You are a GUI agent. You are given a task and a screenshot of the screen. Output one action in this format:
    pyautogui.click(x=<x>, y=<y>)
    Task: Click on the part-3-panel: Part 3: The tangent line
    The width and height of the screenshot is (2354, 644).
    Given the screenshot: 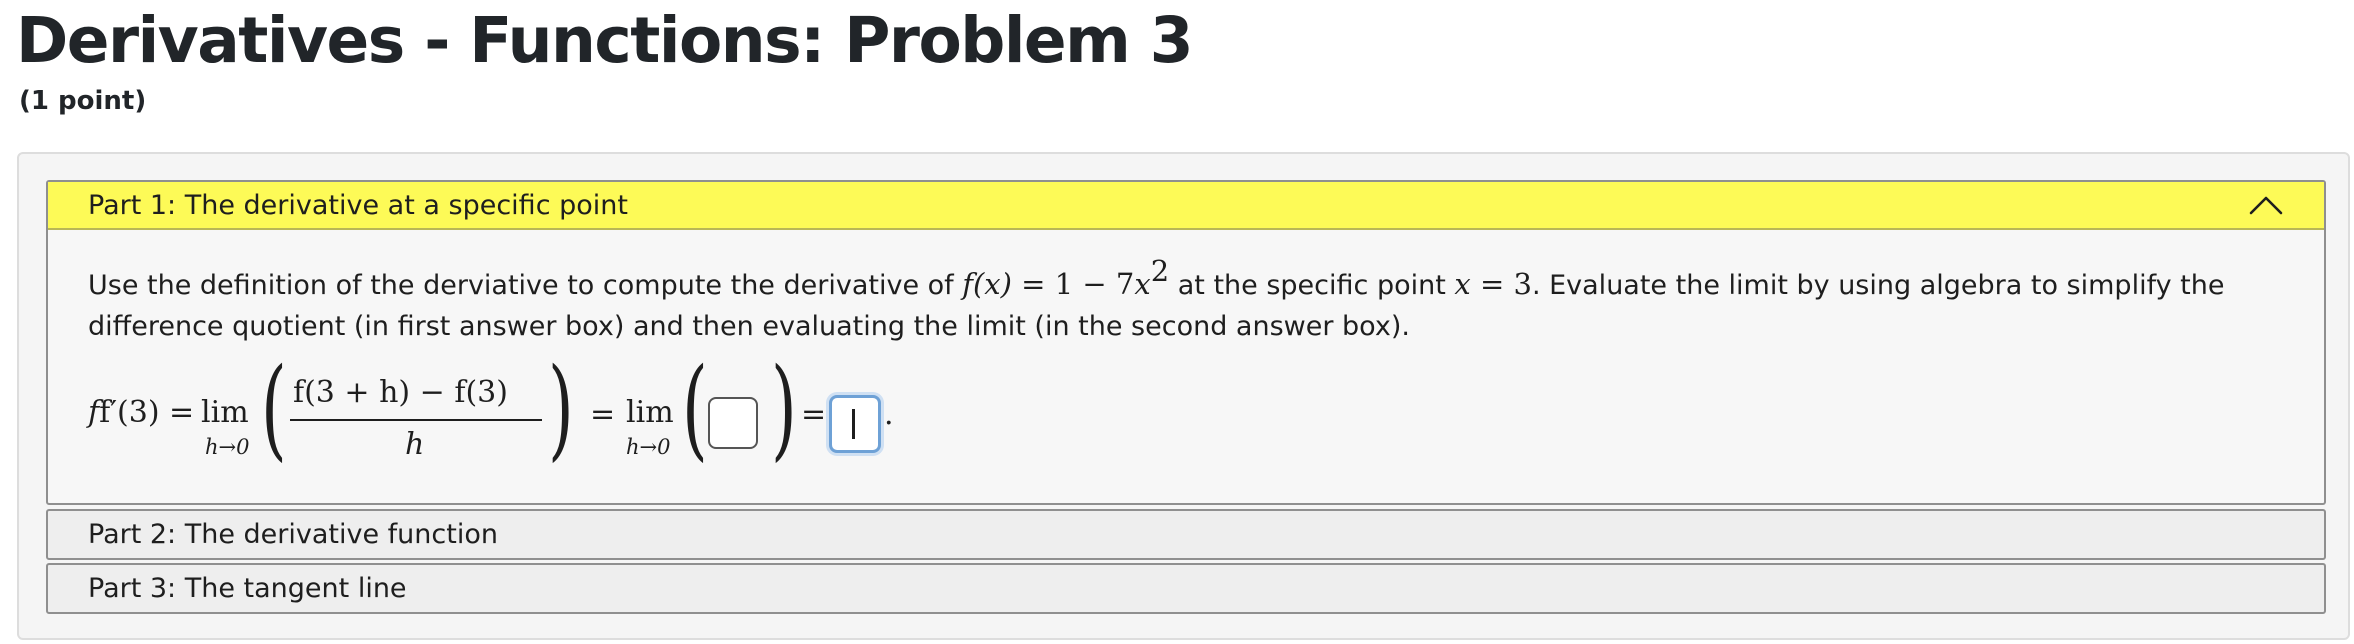 What is the action you would take?
    pyautogui.click(x=1186, y=588)
    